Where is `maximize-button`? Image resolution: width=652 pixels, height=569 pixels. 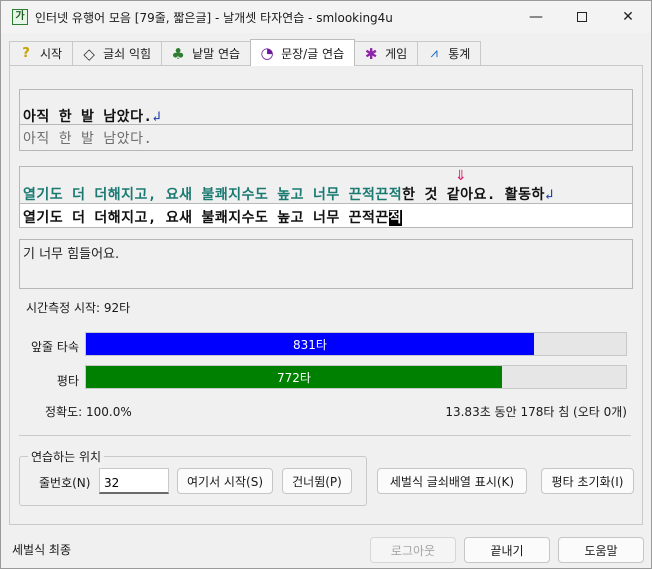
maximize-button is located at coordinates (582, 17).